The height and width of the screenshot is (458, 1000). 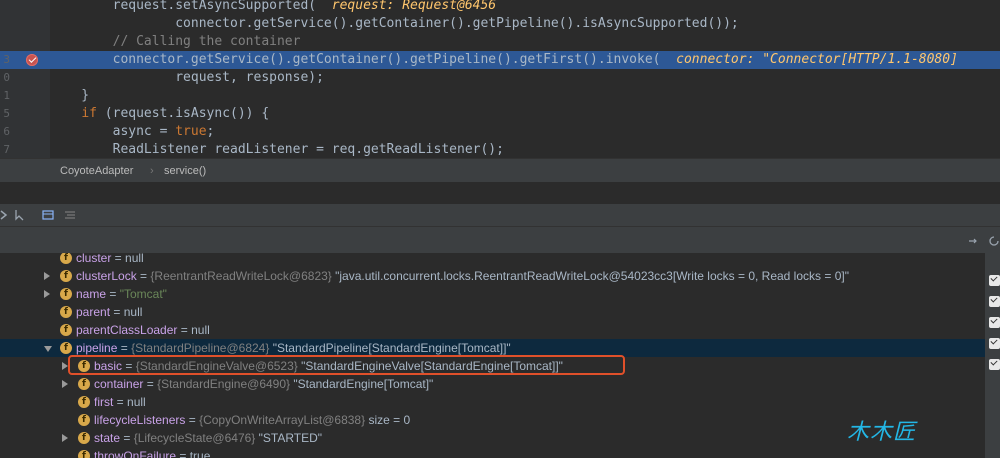 What do you see at coordinates (185, 171) in the screenshot?
I see `breadcrumb-method: service()` at bounding box center [185, 171].